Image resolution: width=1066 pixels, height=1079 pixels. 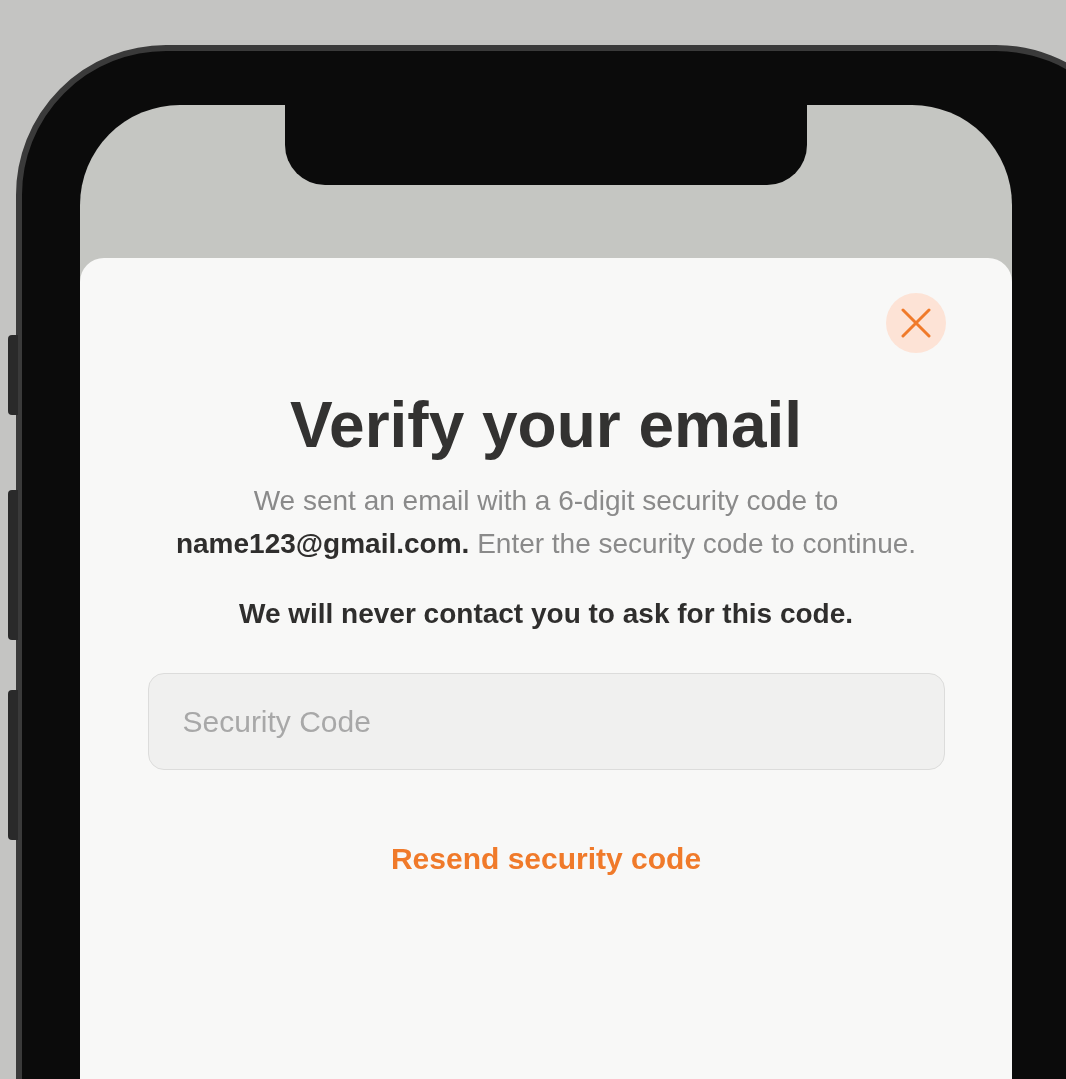 What do you see at coordinates (546, 614) in the screenshot?
I see `warning-text: We will never contact you to ask for this code.` at bounding box center [546, 614].